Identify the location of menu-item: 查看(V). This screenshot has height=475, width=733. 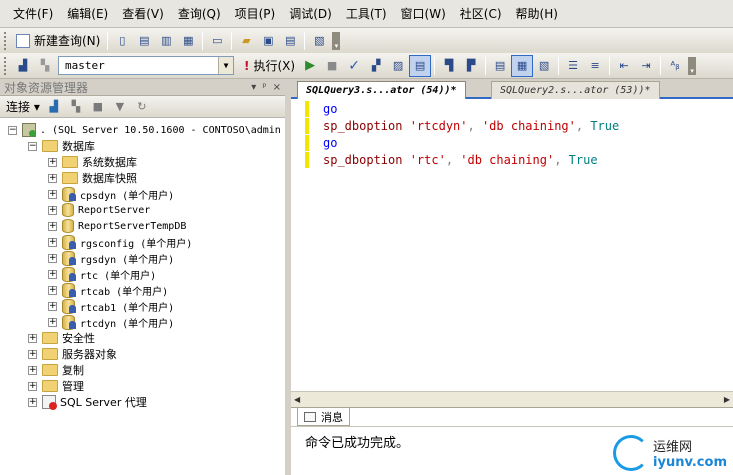
(143, 14).